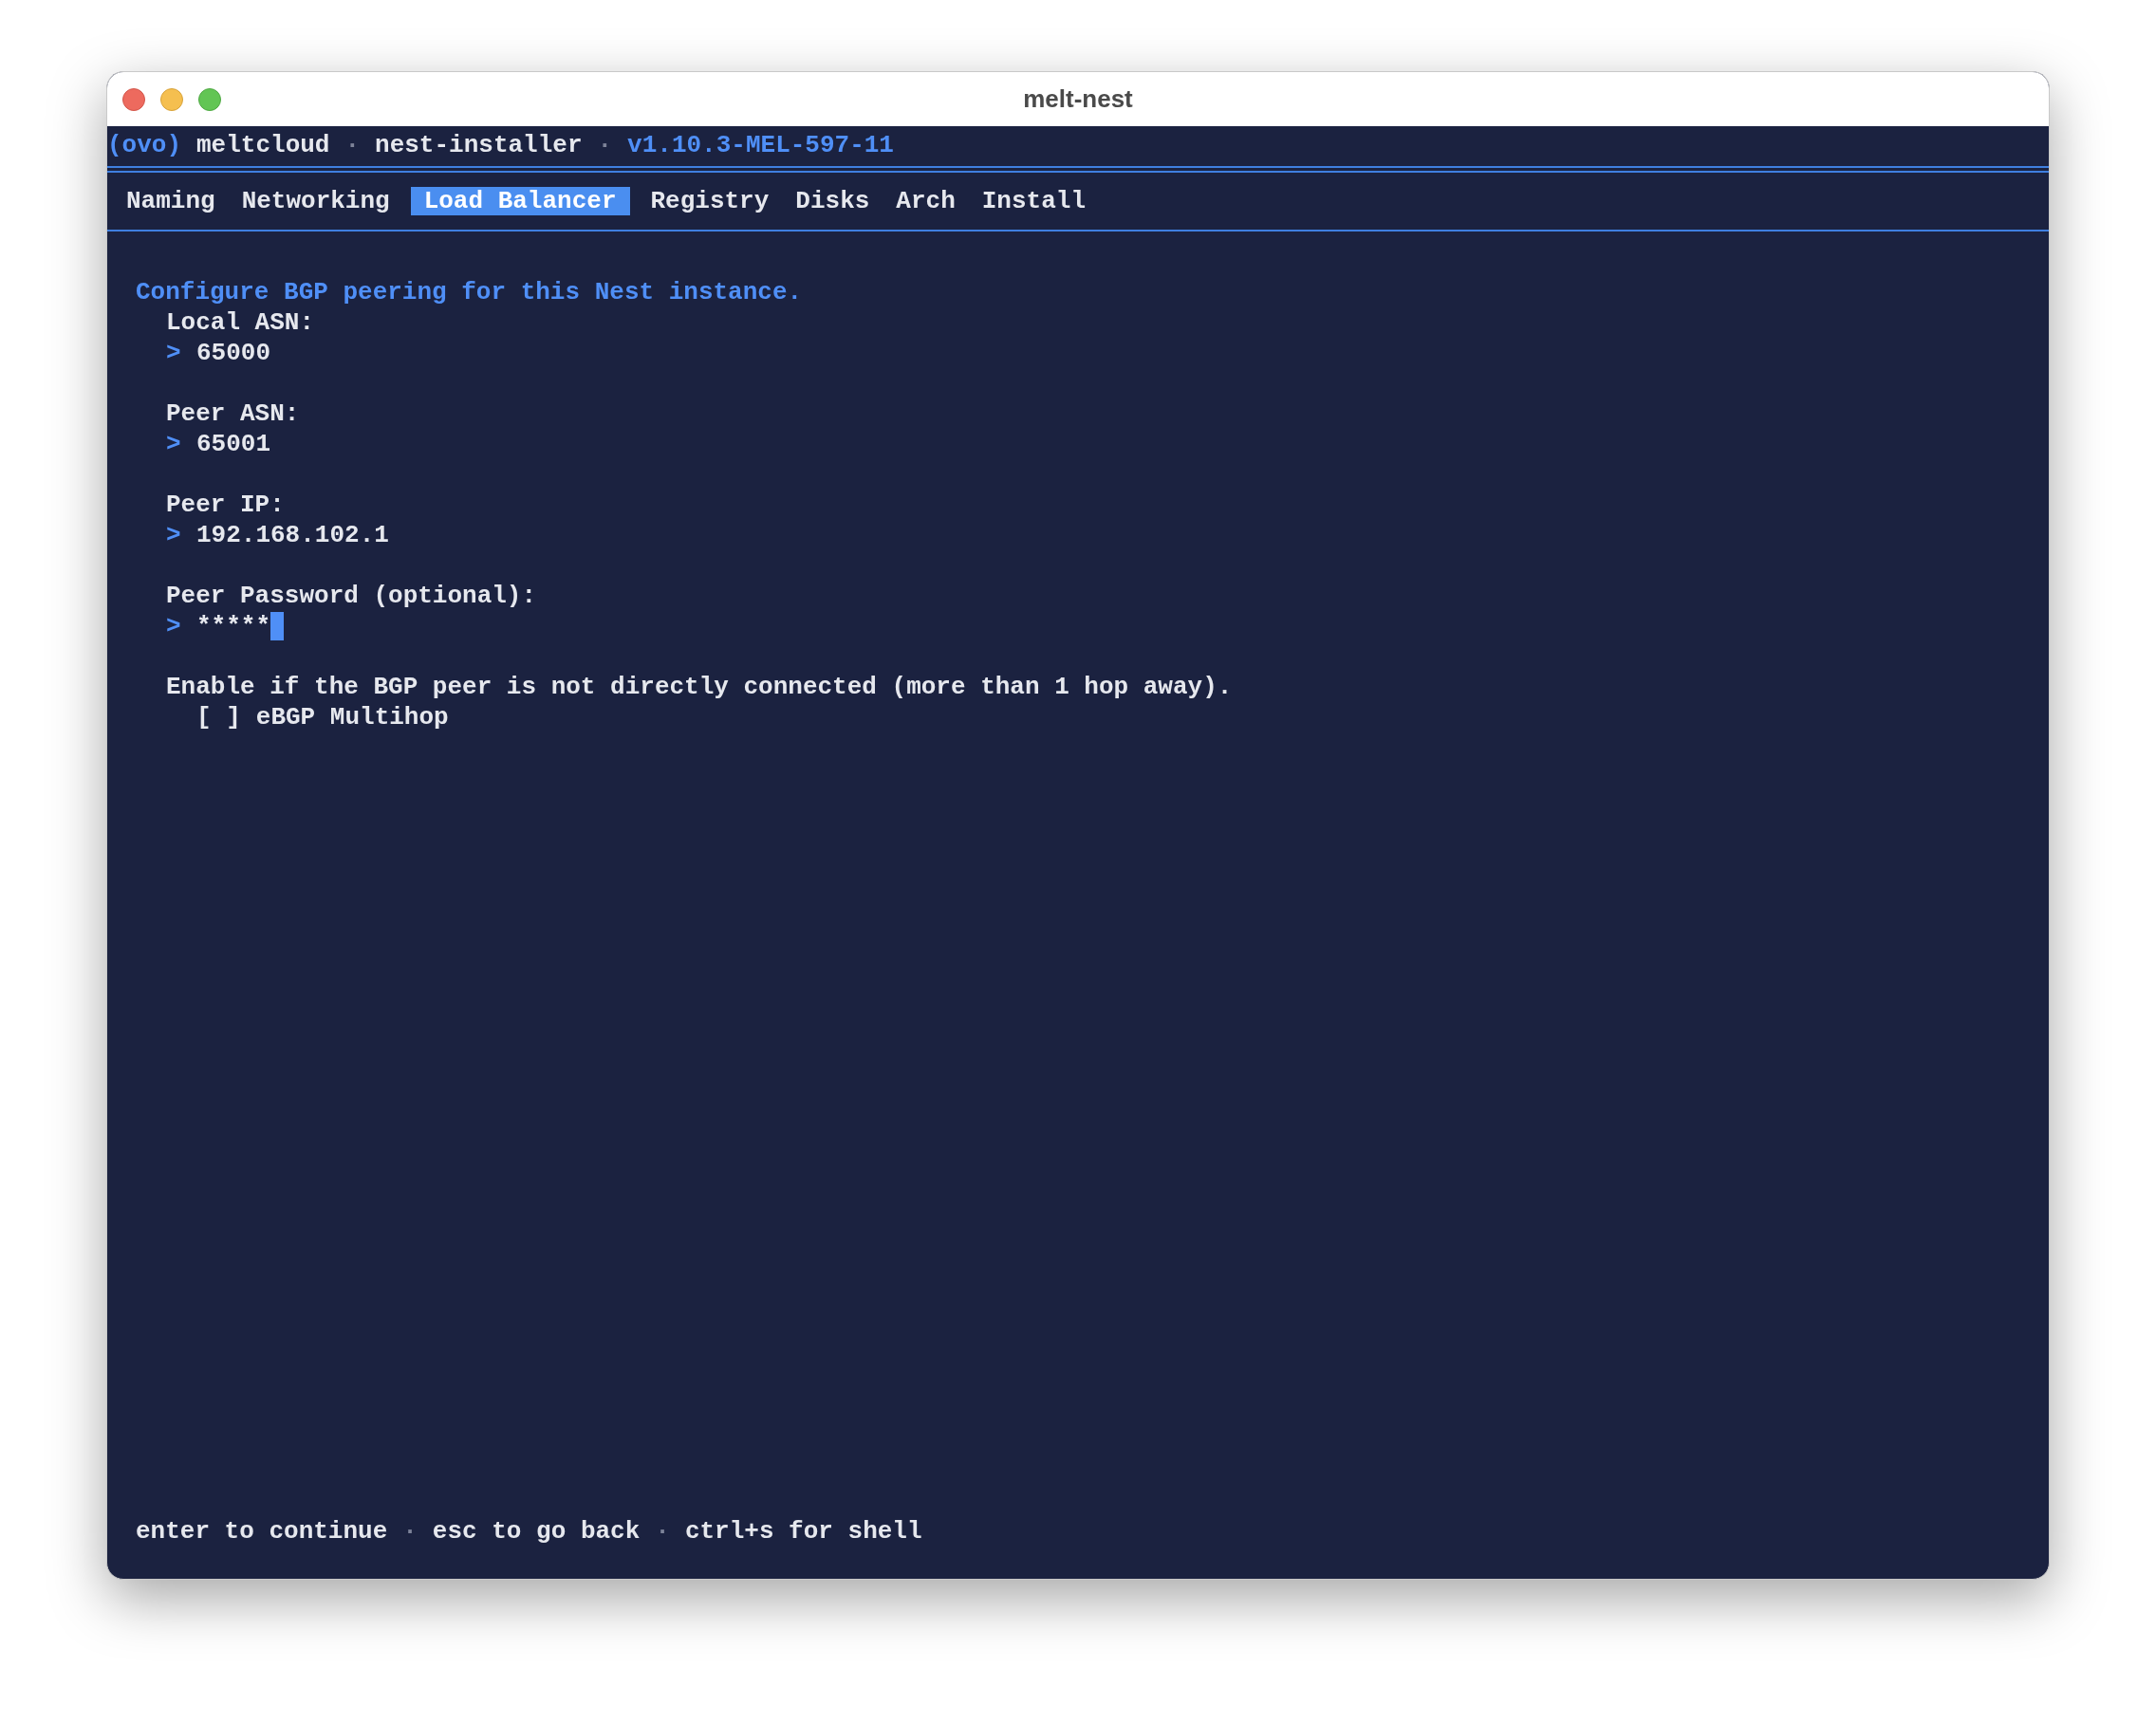  Describe the element at coordinates (1033, 201) in the screenshot. I see `tab: Install` at that location.